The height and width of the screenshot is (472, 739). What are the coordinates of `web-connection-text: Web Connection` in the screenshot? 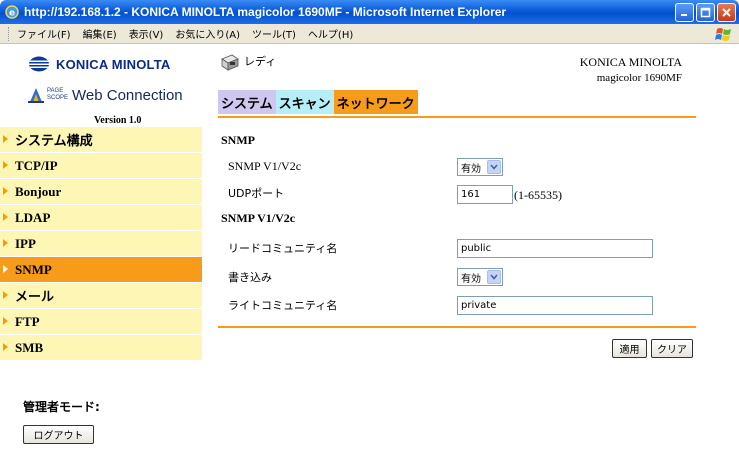 It's located at (127, 95).